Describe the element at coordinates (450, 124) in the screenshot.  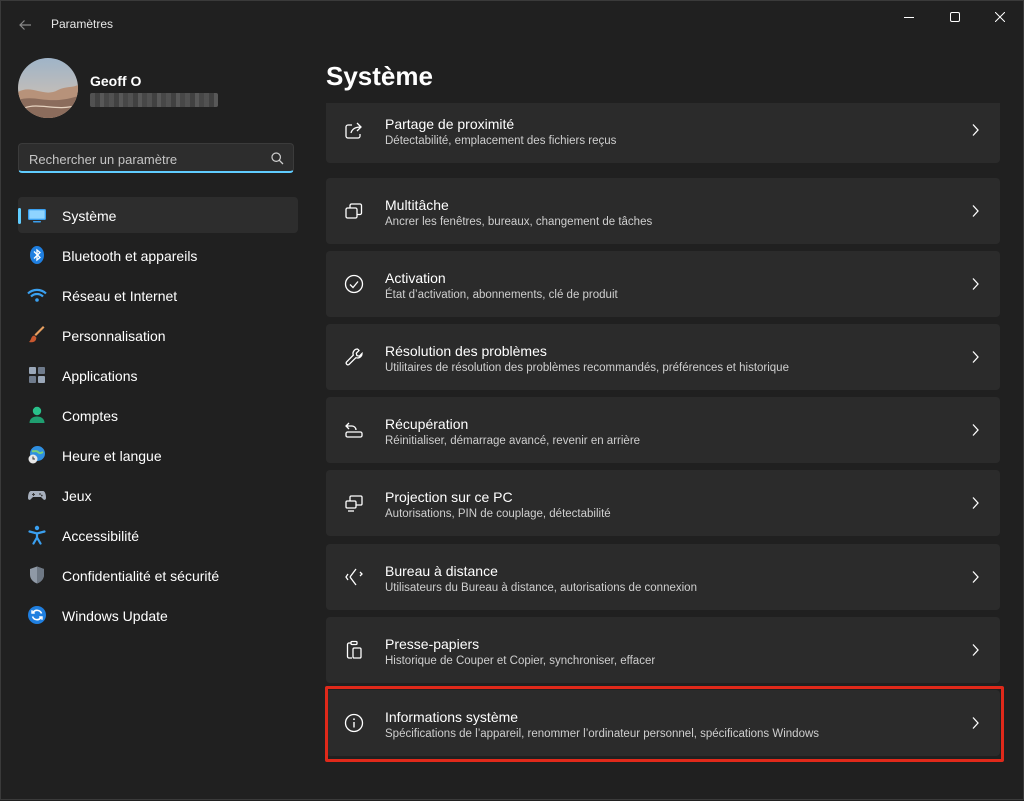
I see `card-title: Partage de proximité` at that location.